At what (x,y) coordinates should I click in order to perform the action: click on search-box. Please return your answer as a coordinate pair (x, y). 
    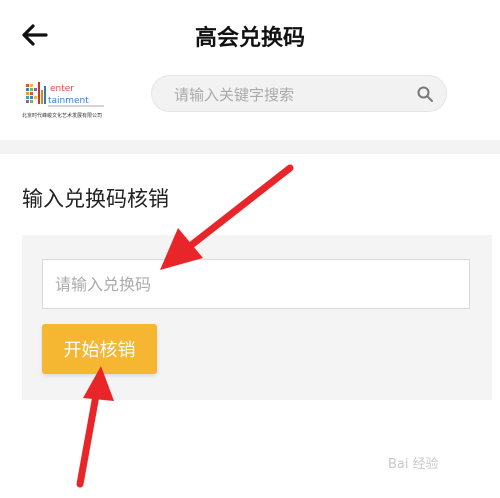
    Looking at the image, I should click on (299, 94).